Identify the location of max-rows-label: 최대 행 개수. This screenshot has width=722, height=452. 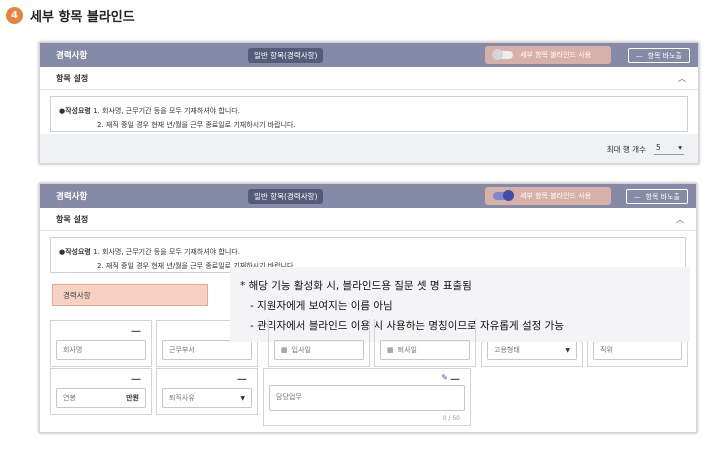
(626, 149).